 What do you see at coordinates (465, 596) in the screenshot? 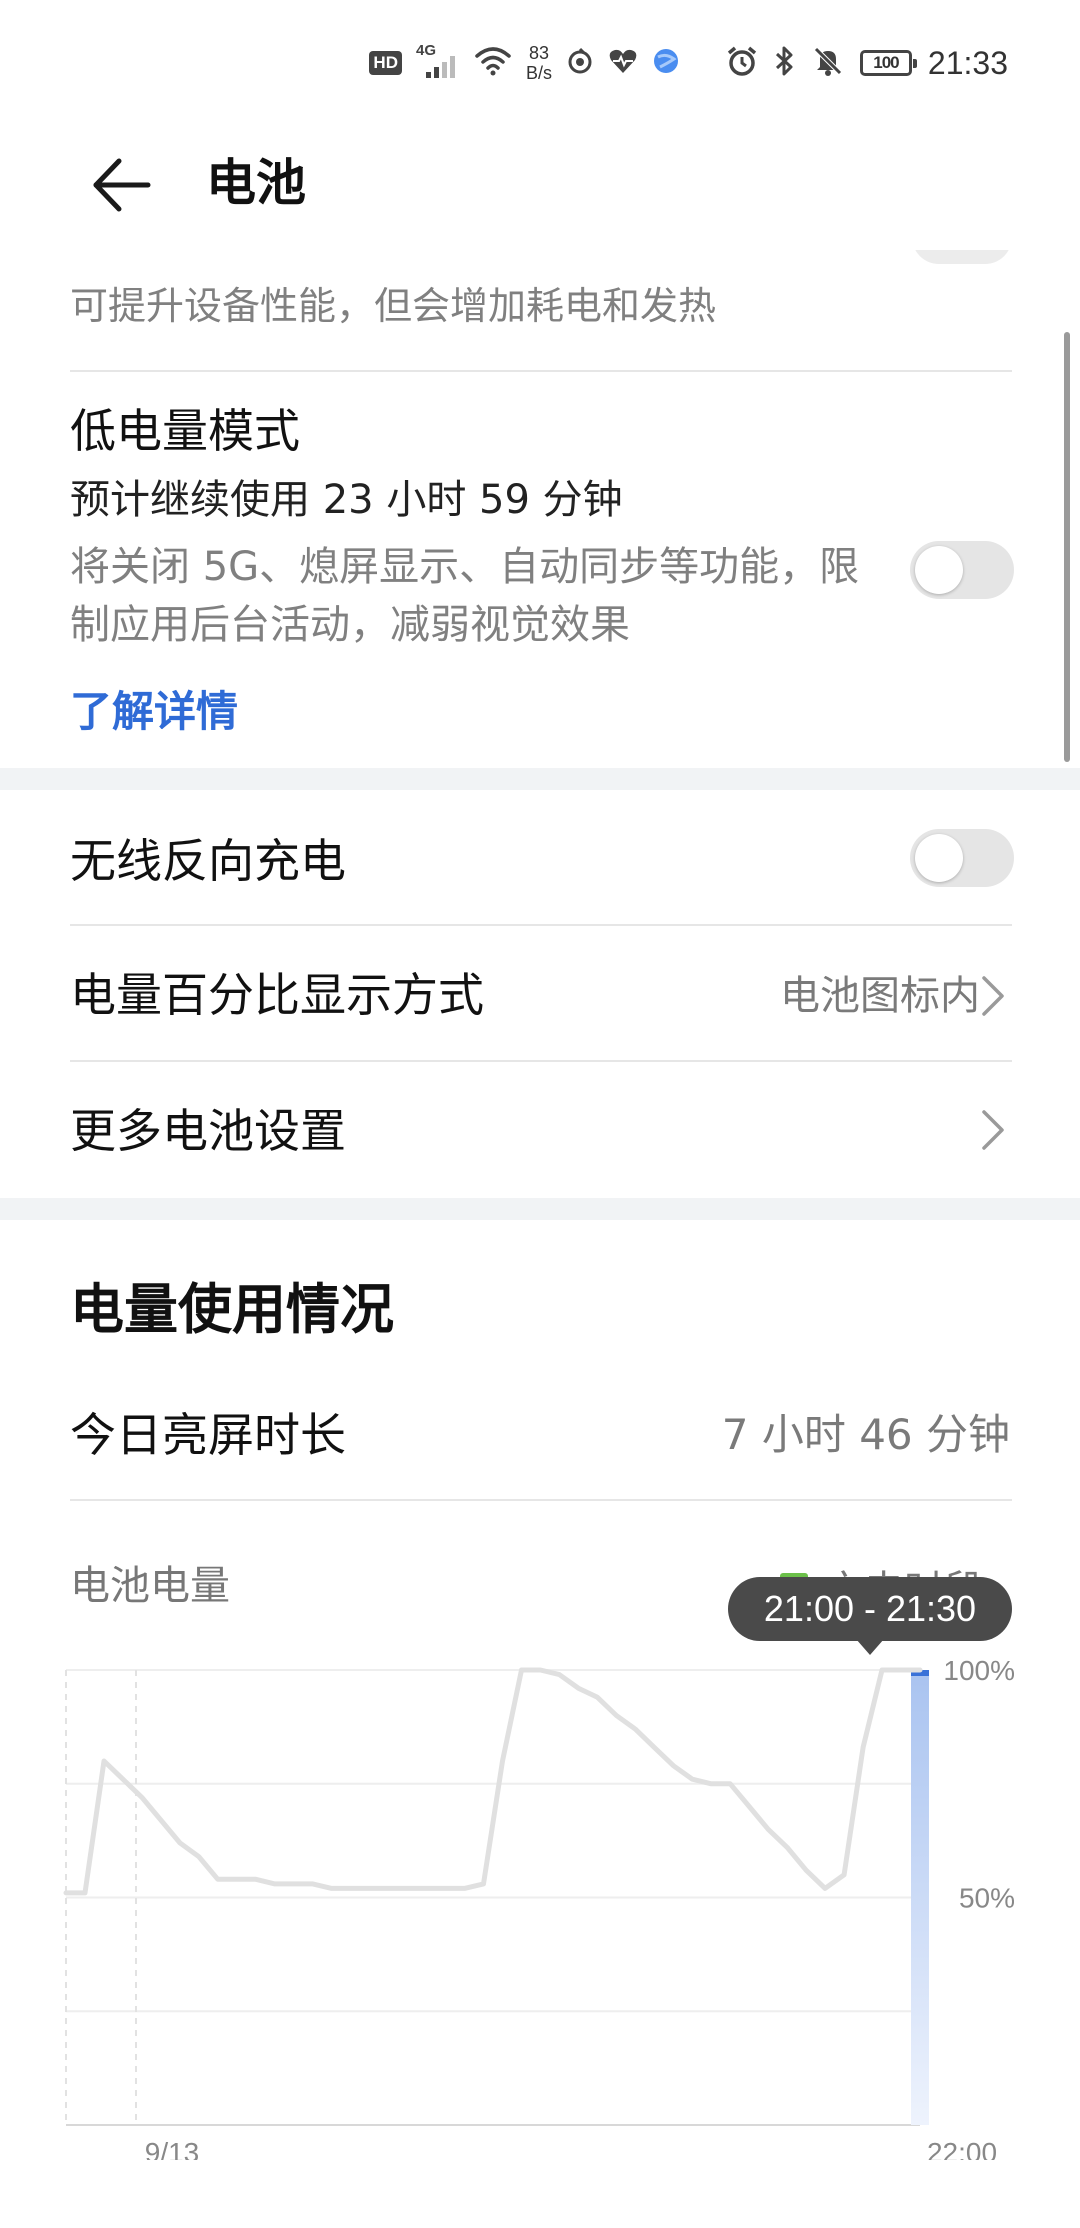
I see `low-power-mode-description: 将关闭 5G、熄屏显示、自动同步等功能，限制应用后台活动，减弱视觉效果` at bounding box center [465, 596].